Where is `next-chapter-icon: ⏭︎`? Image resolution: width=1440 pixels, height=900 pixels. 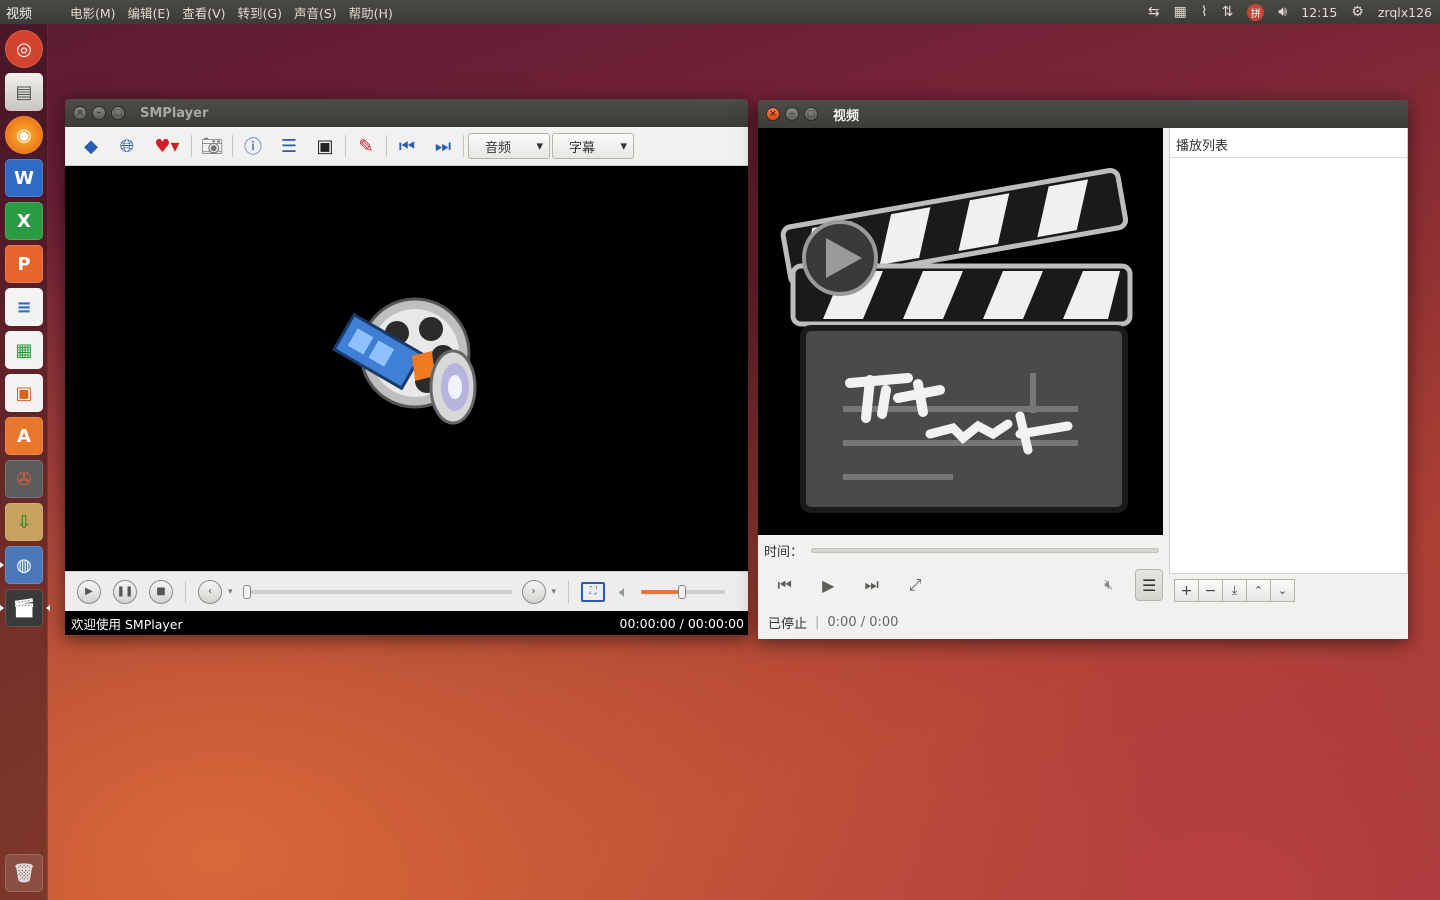
next-chapter-icon: ⏭︎ is located at coordinates (871, 585).